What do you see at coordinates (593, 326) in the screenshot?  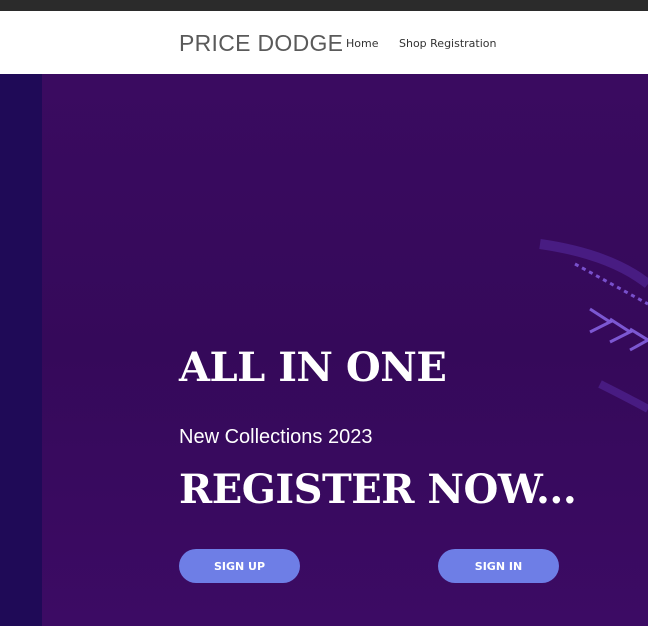 I see `decorative-graphic` at bounding box center [593, 326].